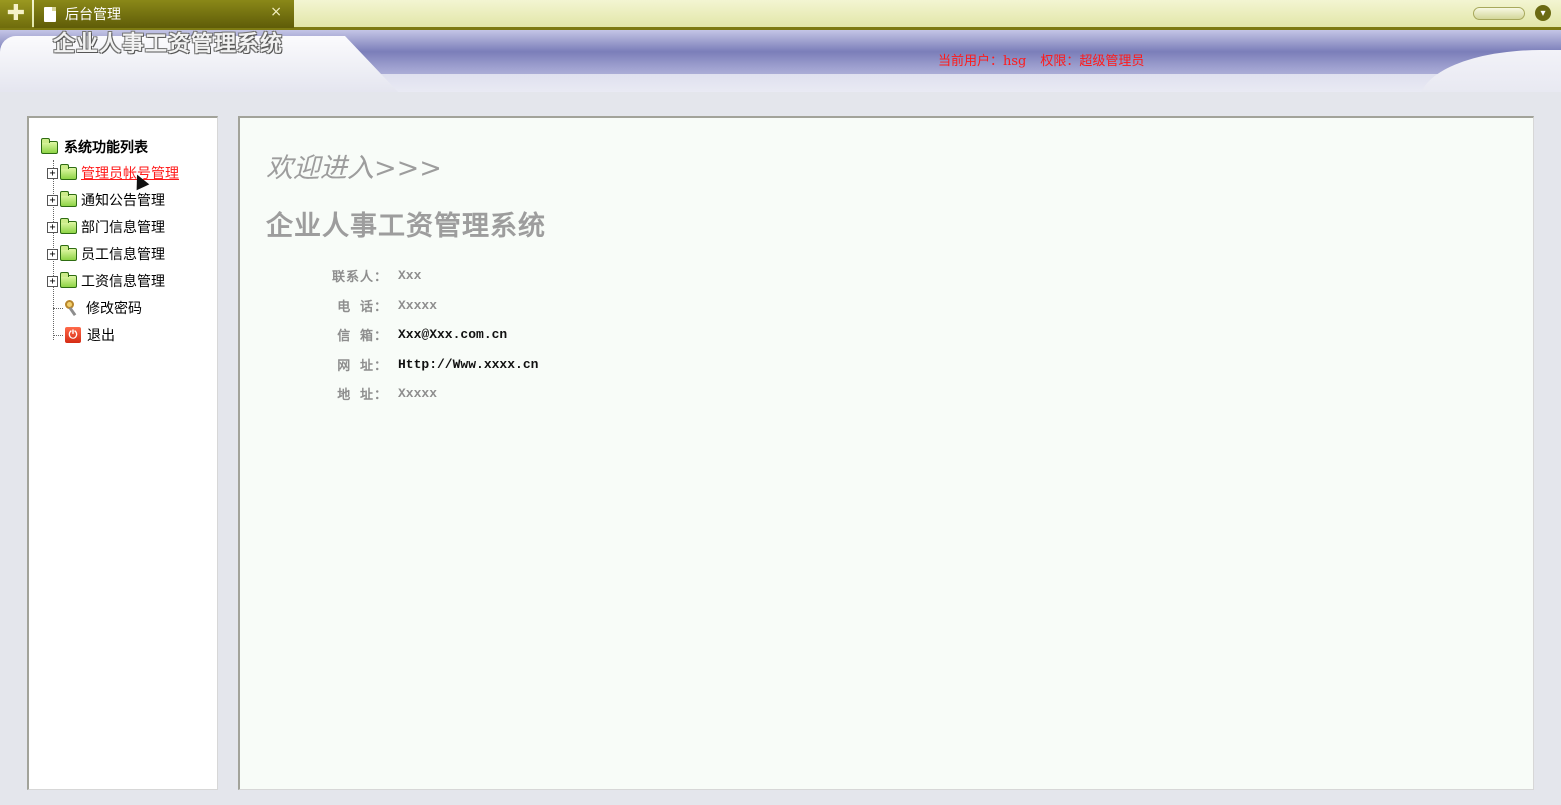 Image resolution: width=1561 pixels, height=805 pixels. What do you see at coordinates (73, 335) in the screenshot?
I see `power-icon: ⏻` at bounding box center [73, 335].